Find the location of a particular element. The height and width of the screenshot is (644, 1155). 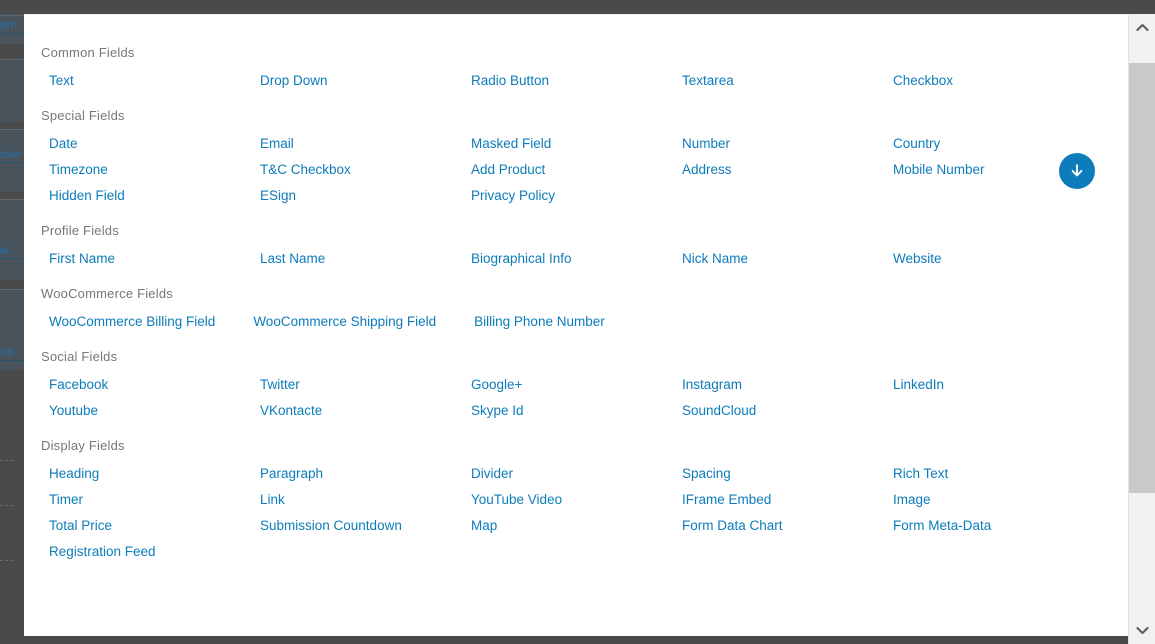

field-option-link: Biographical Info is located at coordinates (521, 259).